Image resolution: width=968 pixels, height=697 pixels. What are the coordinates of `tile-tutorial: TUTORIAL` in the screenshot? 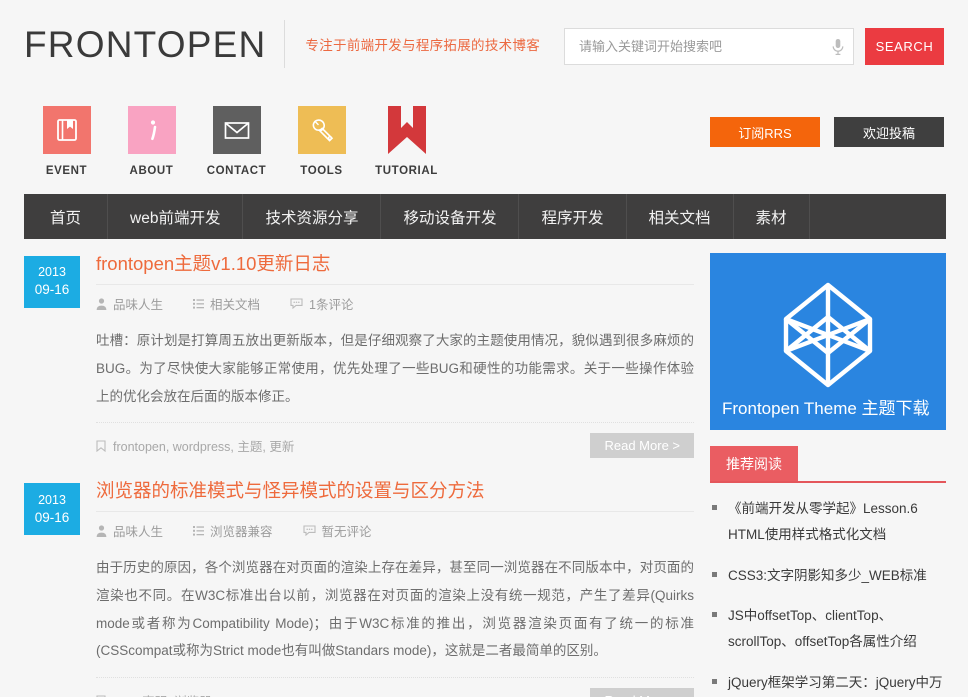 It's located at (406, 141).